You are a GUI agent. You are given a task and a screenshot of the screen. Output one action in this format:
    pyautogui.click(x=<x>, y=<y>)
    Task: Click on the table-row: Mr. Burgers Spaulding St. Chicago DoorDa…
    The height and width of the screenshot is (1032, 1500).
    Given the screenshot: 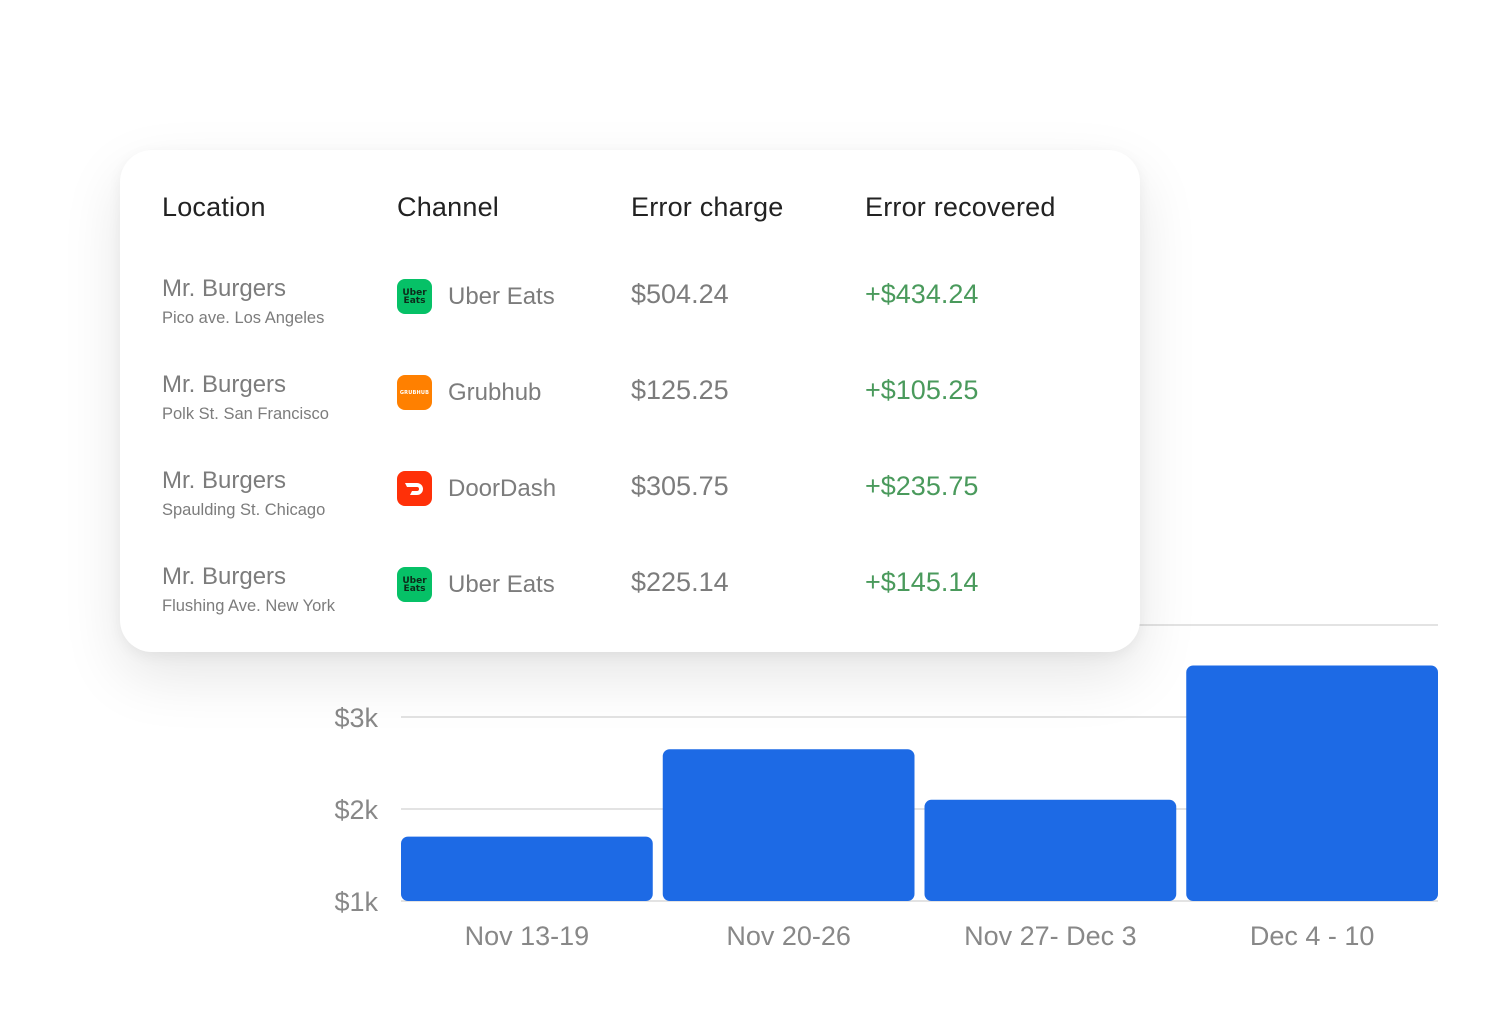 What is the action you would take?
    pyautogui.click(x=630, y=515)
    